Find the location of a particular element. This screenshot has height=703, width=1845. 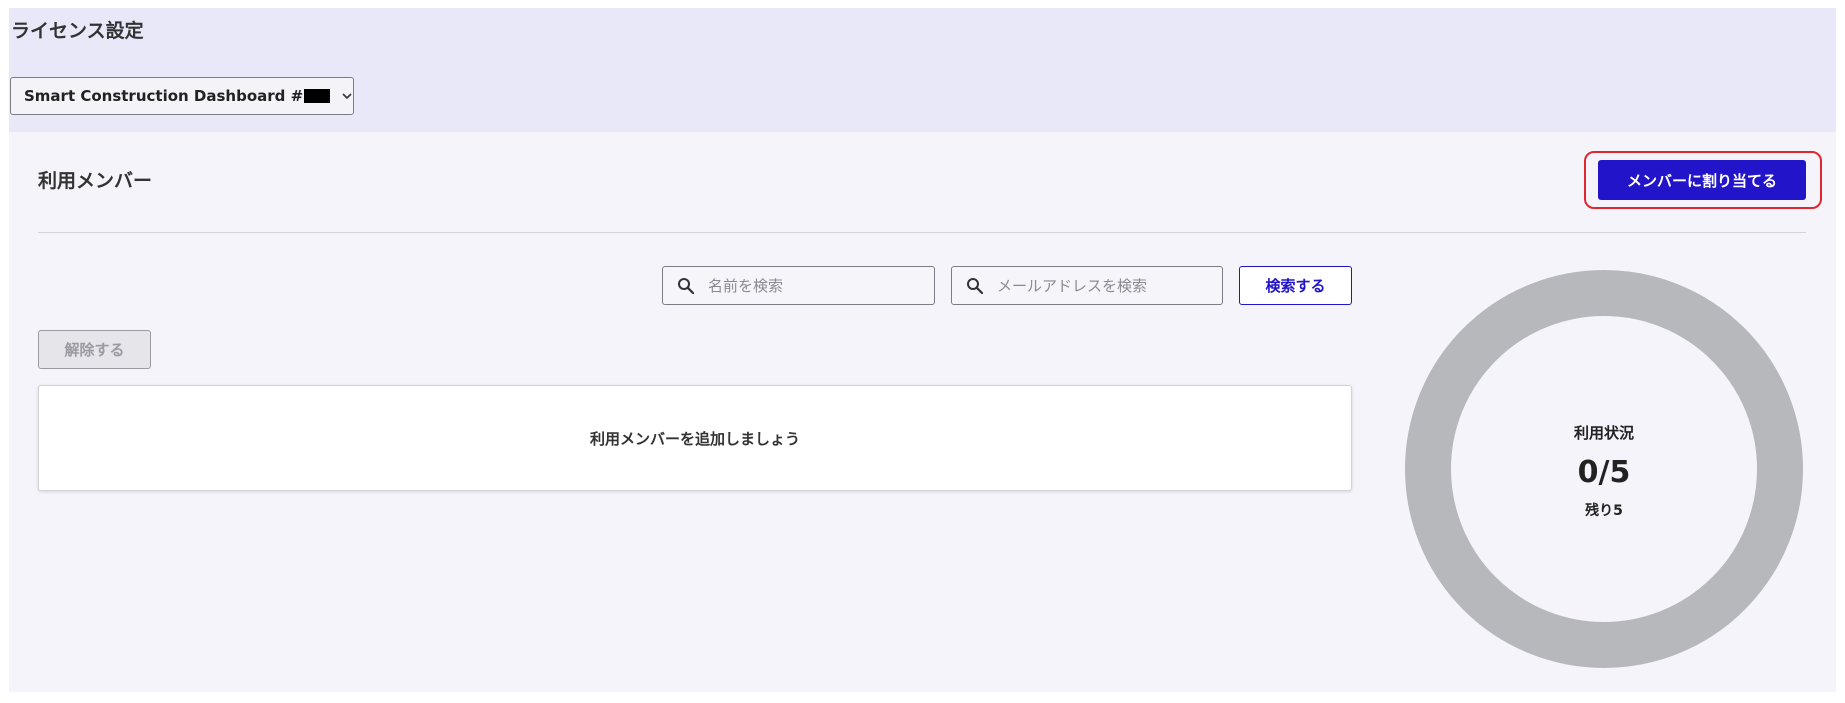

member-list-empty: 利用メンバーを追加しましょう is located at coordinates (695, 438).